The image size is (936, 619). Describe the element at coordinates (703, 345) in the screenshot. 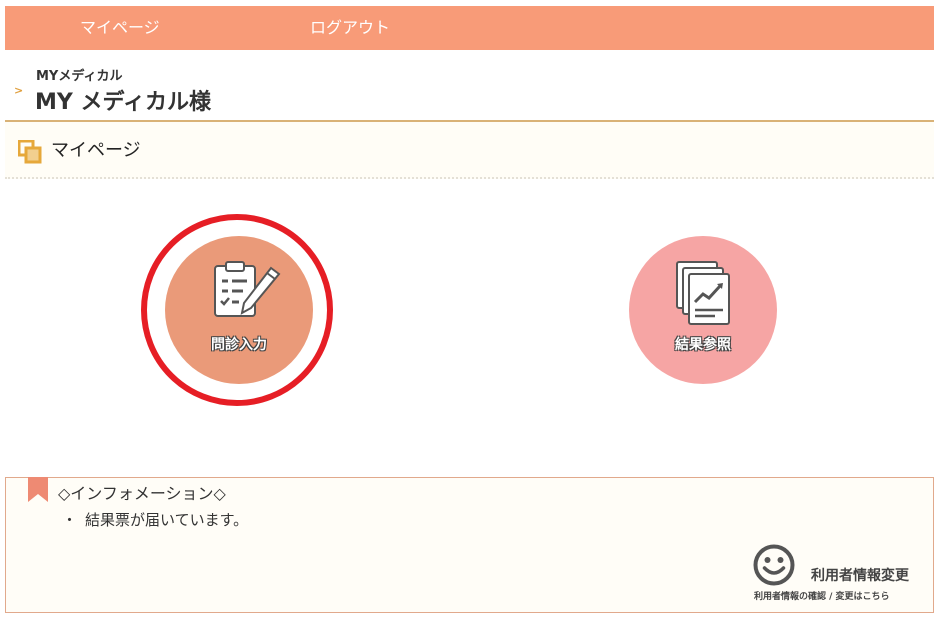

I see `results-view-label: 結果参照` at that location.